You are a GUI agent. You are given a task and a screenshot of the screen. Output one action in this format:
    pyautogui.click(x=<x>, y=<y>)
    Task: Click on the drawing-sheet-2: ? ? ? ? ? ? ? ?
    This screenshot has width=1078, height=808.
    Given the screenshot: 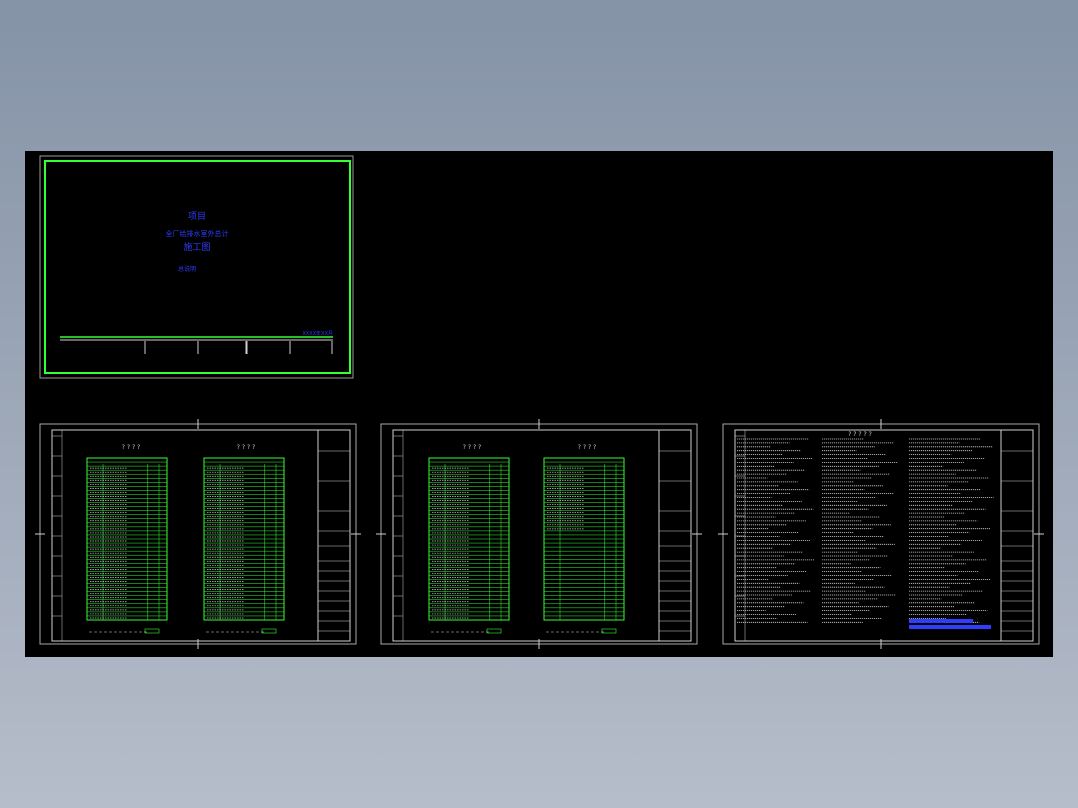 What is the action you would take?
    pyautogui.click(x=539, y=534)
    